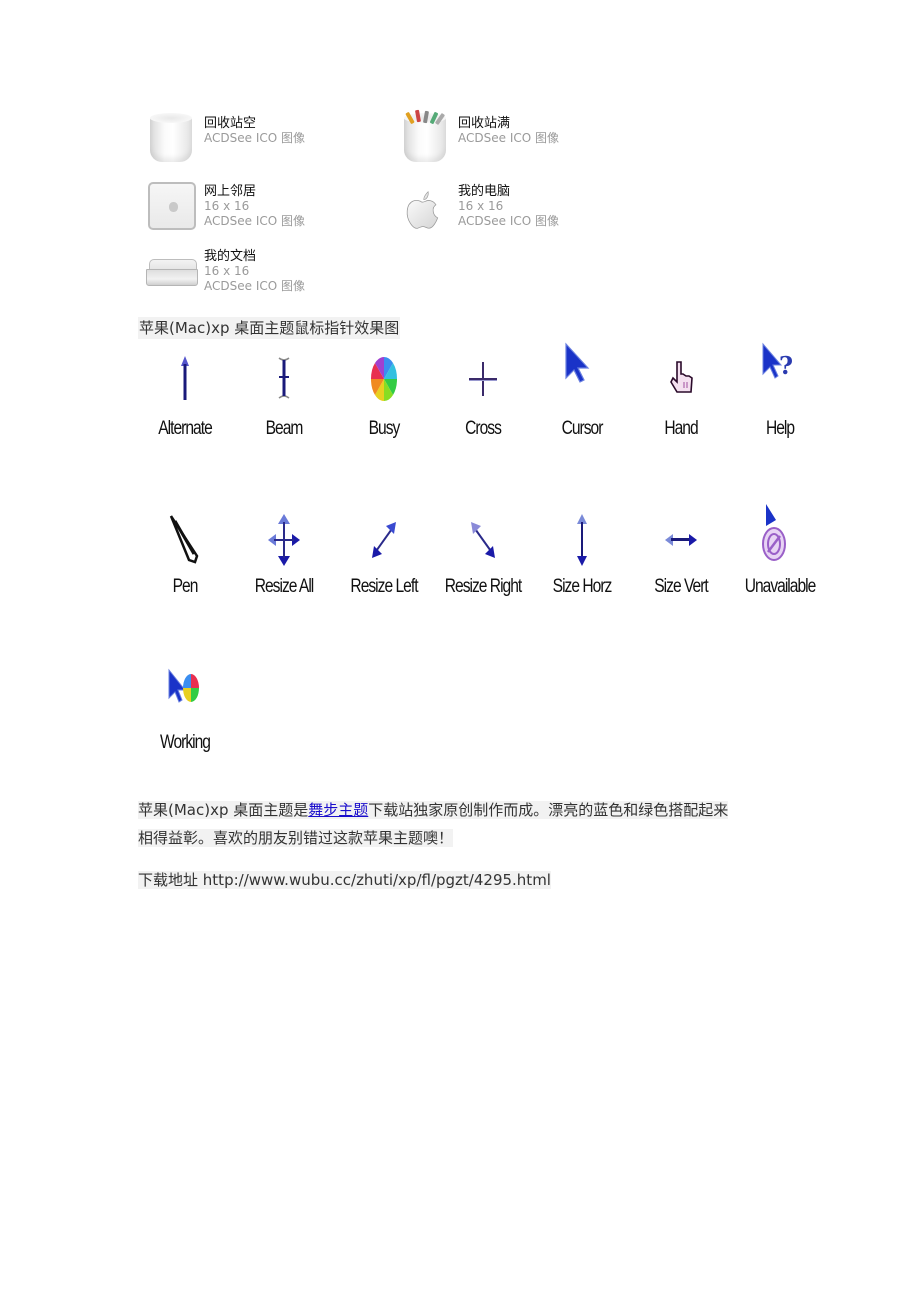 Image resolution: width=920 pixels, height=1302 pixels. I want to click on file-item-my-documents: 我的文档 16 x 16 ACDSee ICO 图像, so click(223, 271).